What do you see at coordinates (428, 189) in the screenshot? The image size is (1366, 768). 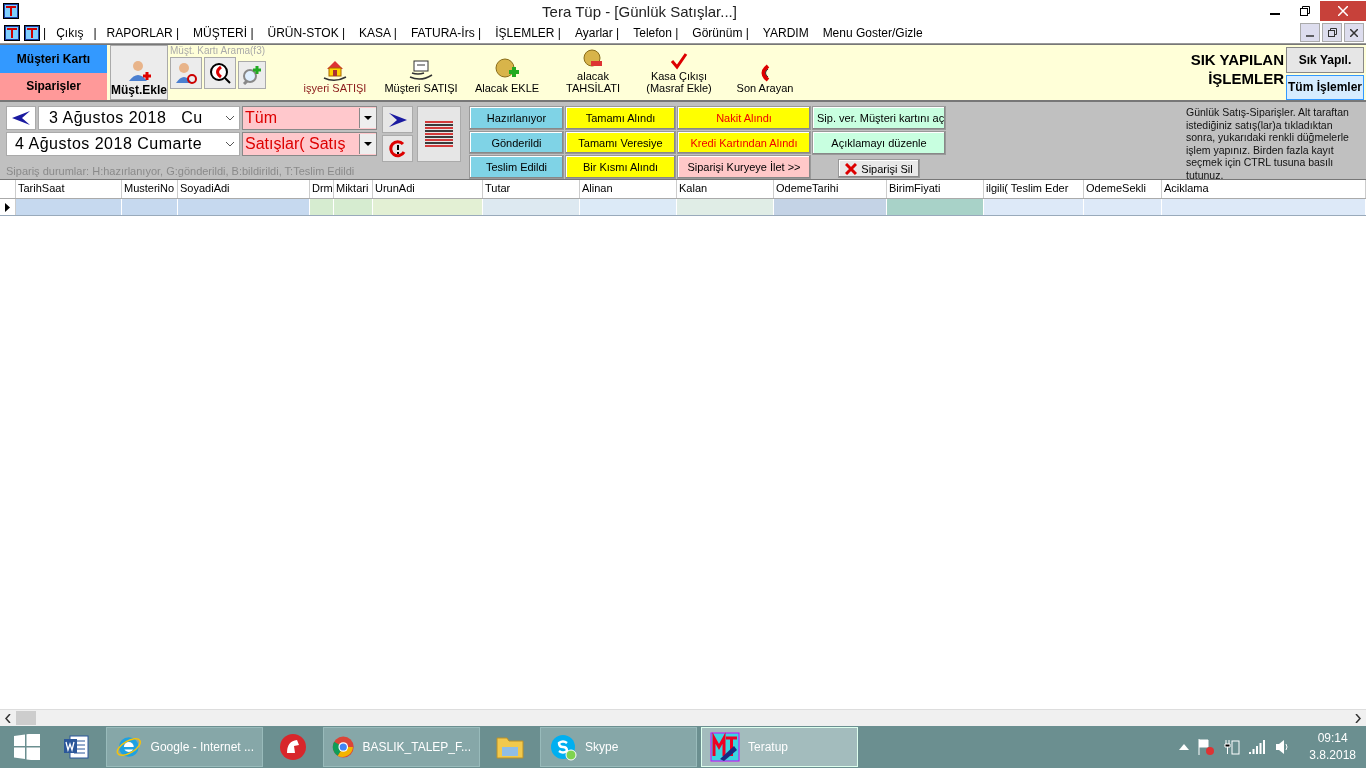 I see `column-header: UrunAdi` at bounding box center [428, 189].